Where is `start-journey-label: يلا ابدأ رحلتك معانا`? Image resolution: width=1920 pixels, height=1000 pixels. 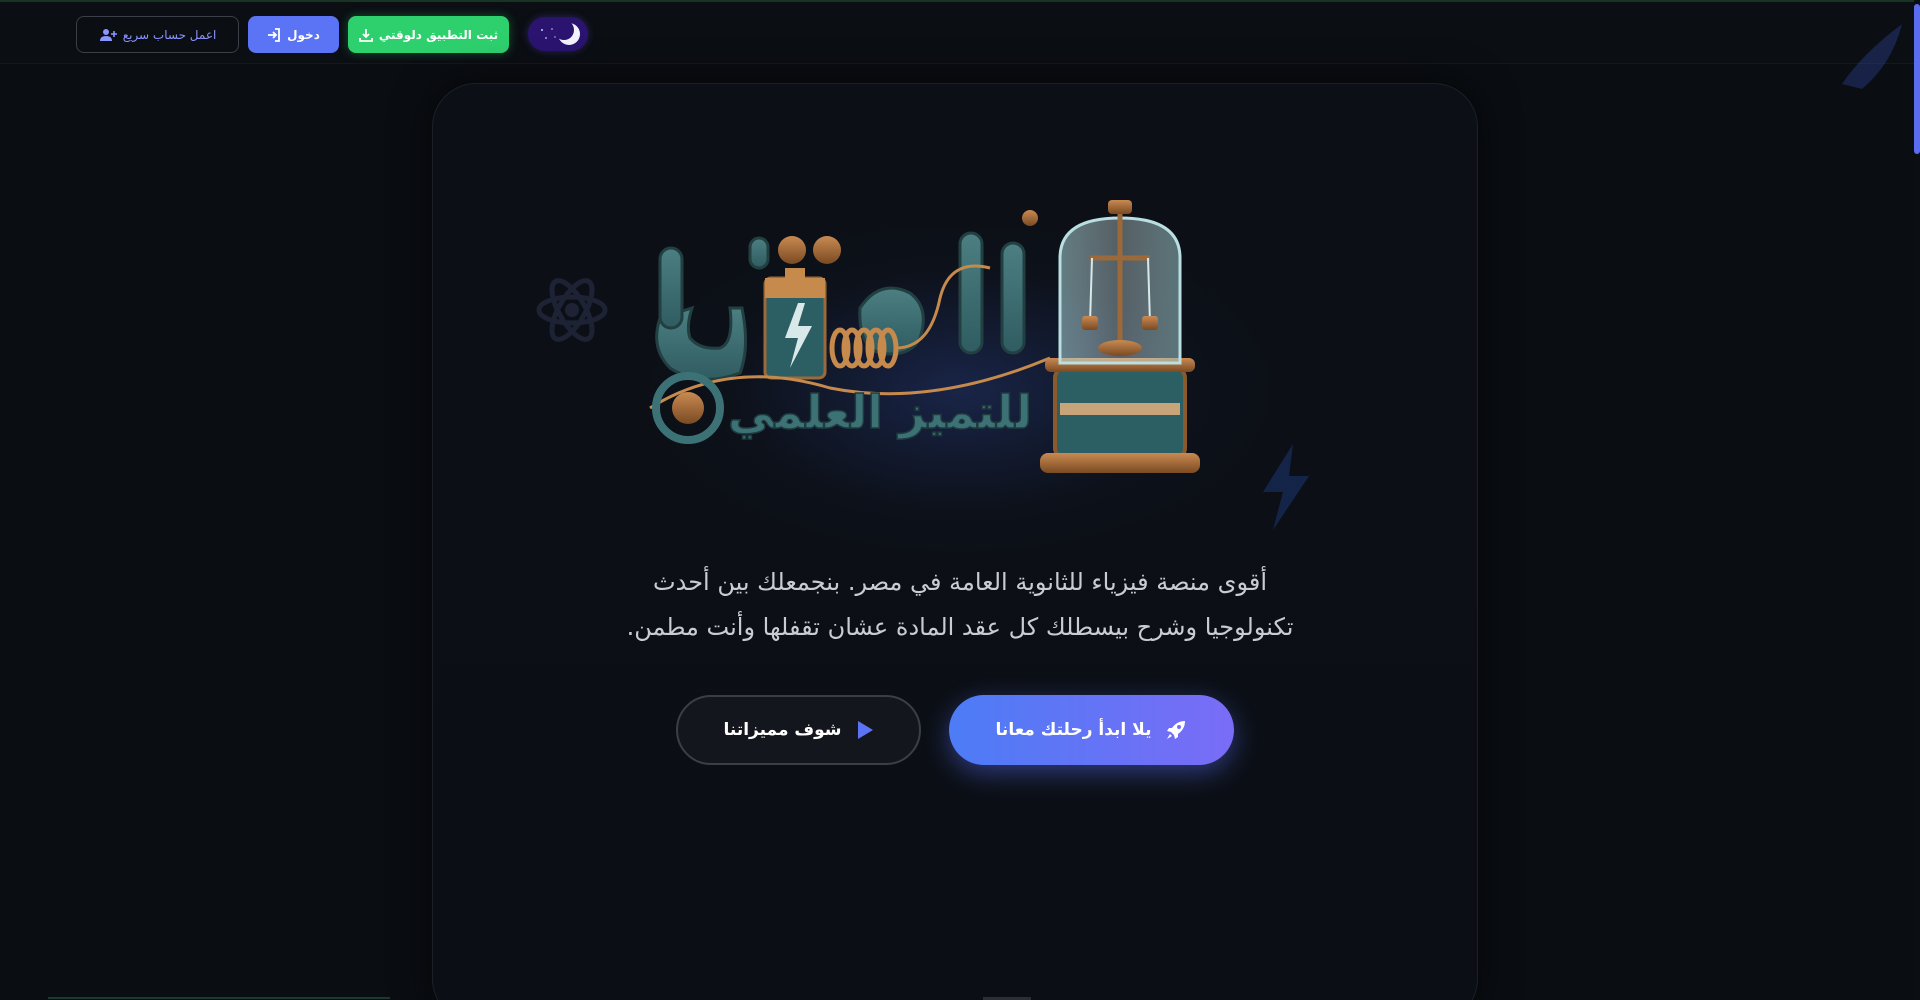
start-journey-label: يلا ابدأ رحلتك معانا is located at coordinates (1073, 730).